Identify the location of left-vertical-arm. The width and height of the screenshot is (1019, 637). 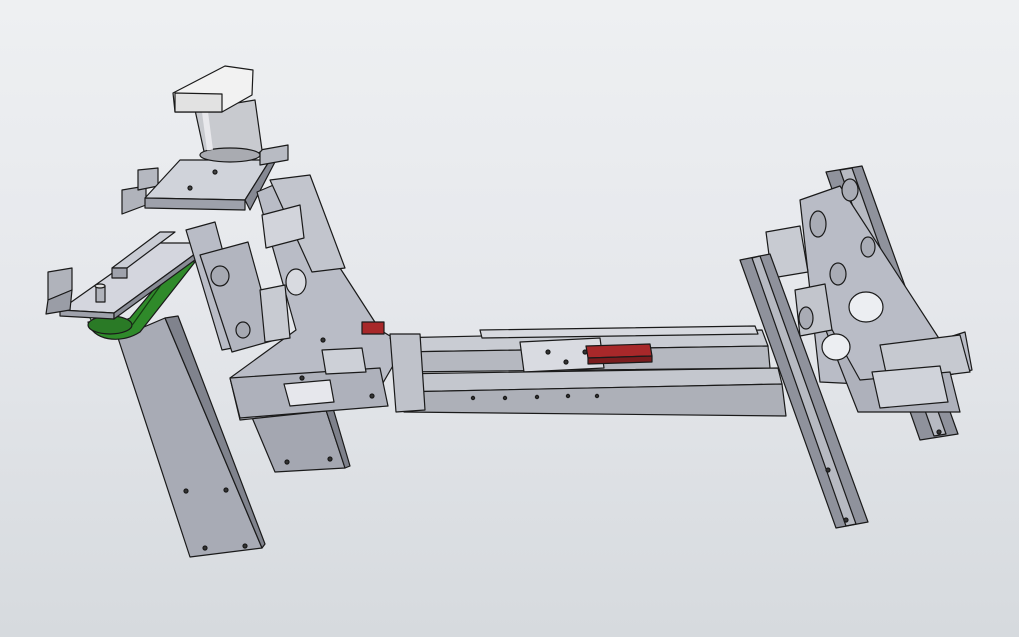
(191, 436).